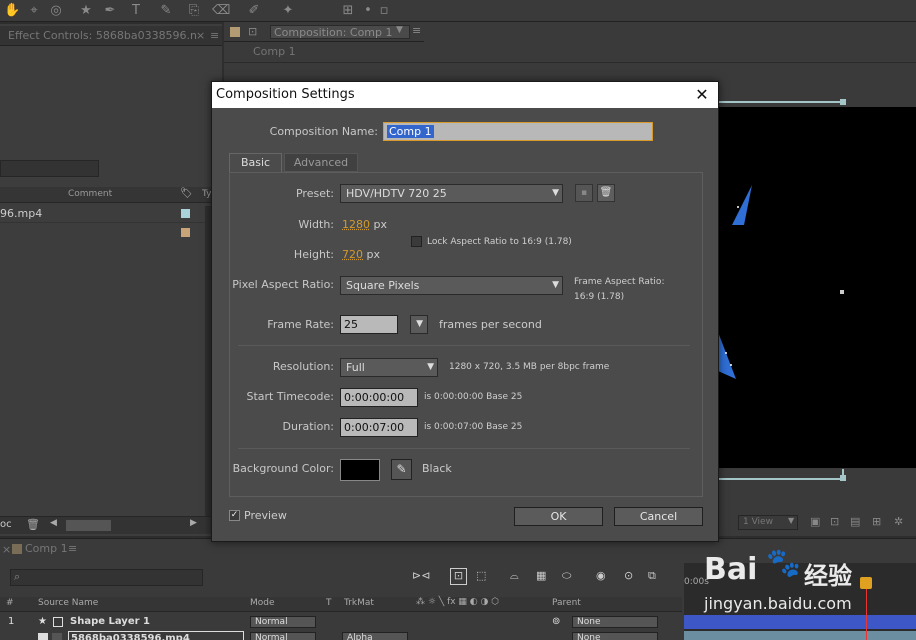 Image resolution: width=916 pixels, height=640 pixels. I want to click on bpc-label: oc, so click(6, 524).